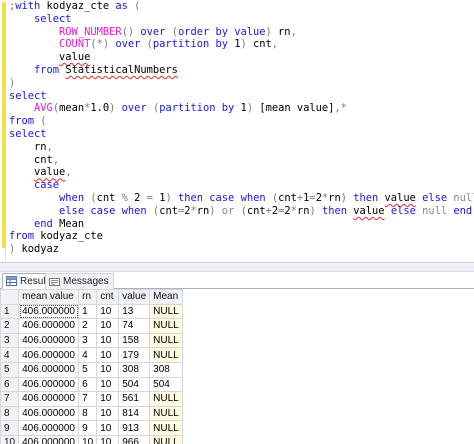 Image resolution: width=474 pixels, height=444 pixels. What do you see at coordinates (75, 44) in the screenshot?
I see `code-token: COUNT` at bounding box center [75, 44].